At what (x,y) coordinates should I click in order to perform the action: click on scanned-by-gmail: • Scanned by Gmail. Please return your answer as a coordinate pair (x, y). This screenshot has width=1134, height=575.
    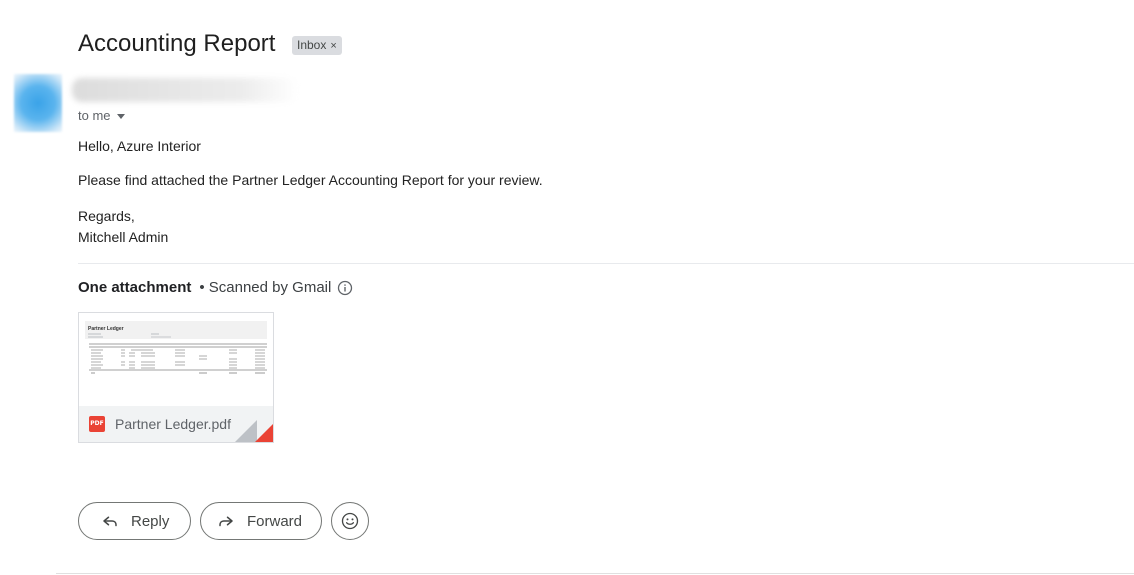
    Looking at the image, I should click on (265, 287).